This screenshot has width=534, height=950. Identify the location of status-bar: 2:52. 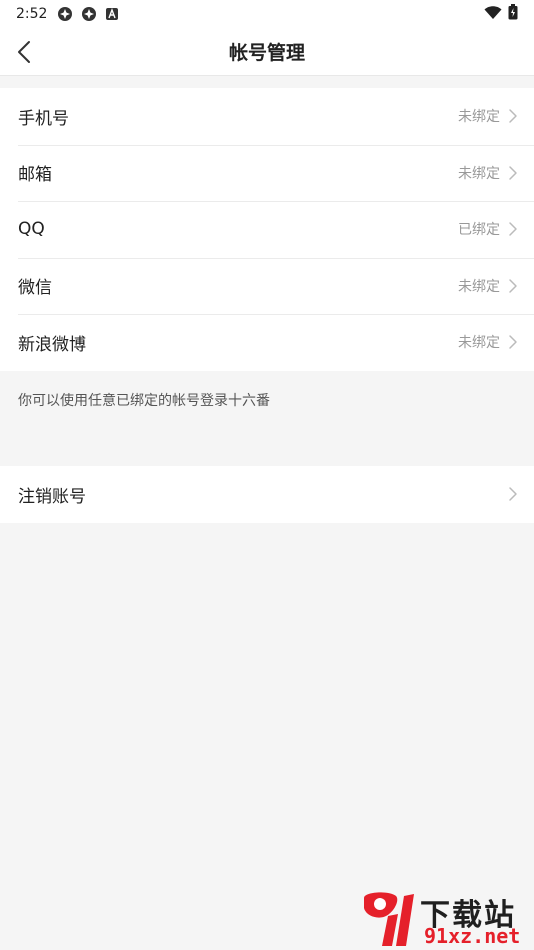
(267, 14).